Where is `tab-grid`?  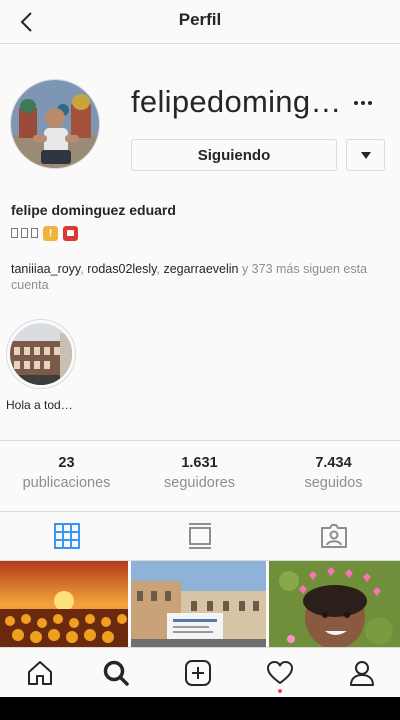
tab-grid is located at coordinates (66, 536).